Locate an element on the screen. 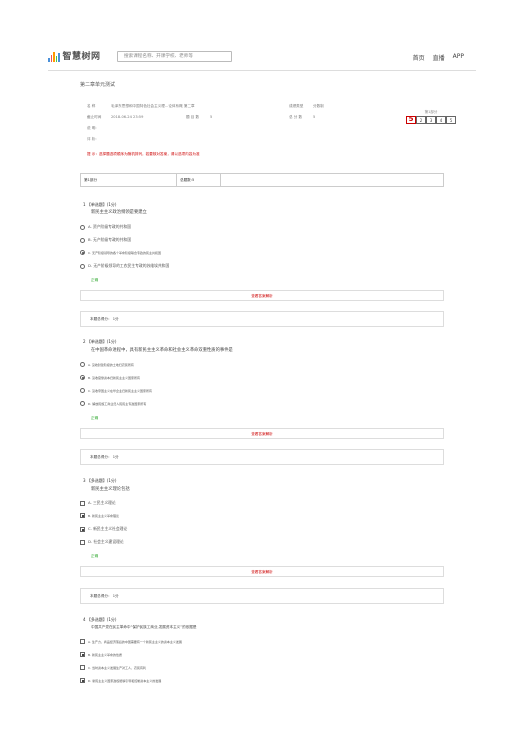  question-nav-4: 4 is located at coordinates (441, 120).